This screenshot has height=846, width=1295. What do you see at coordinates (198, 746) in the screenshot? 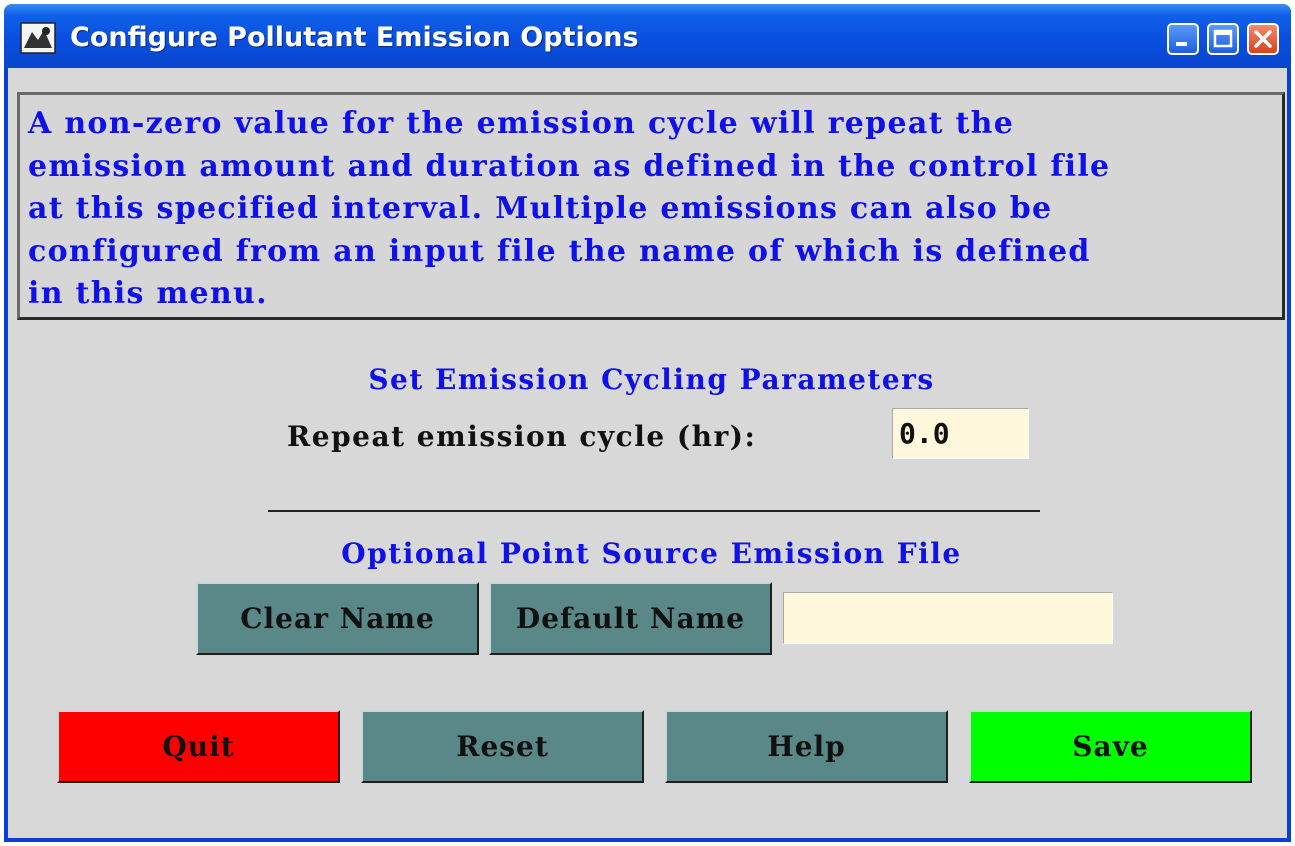
I see `quit-button: Quit` at bounding box center [198, 746].